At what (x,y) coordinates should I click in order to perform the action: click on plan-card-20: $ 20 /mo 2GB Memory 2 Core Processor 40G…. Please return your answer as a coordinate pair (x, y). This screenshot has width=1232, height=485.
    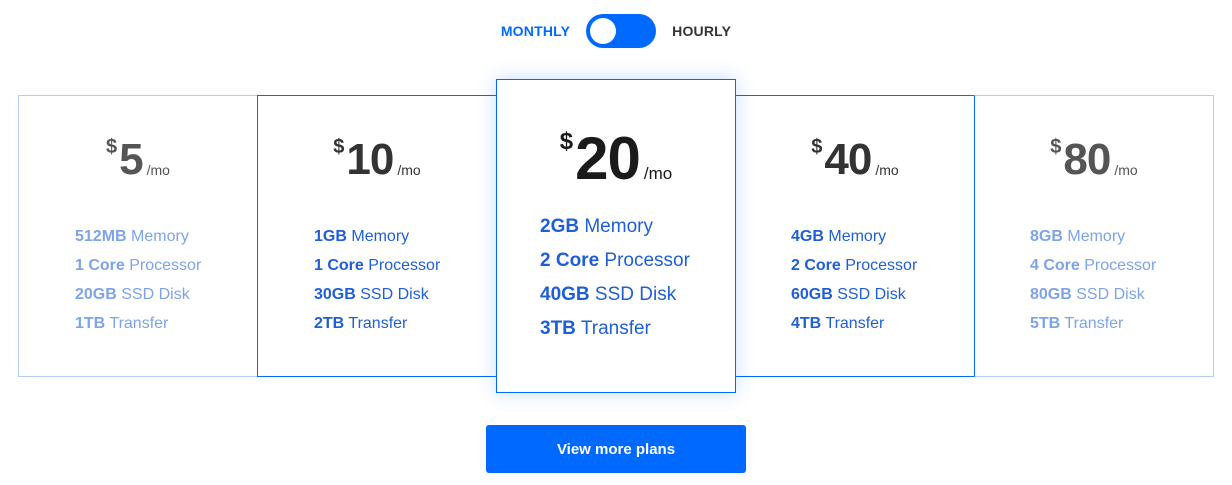
    Looking at the image, I should click on (616, 236).